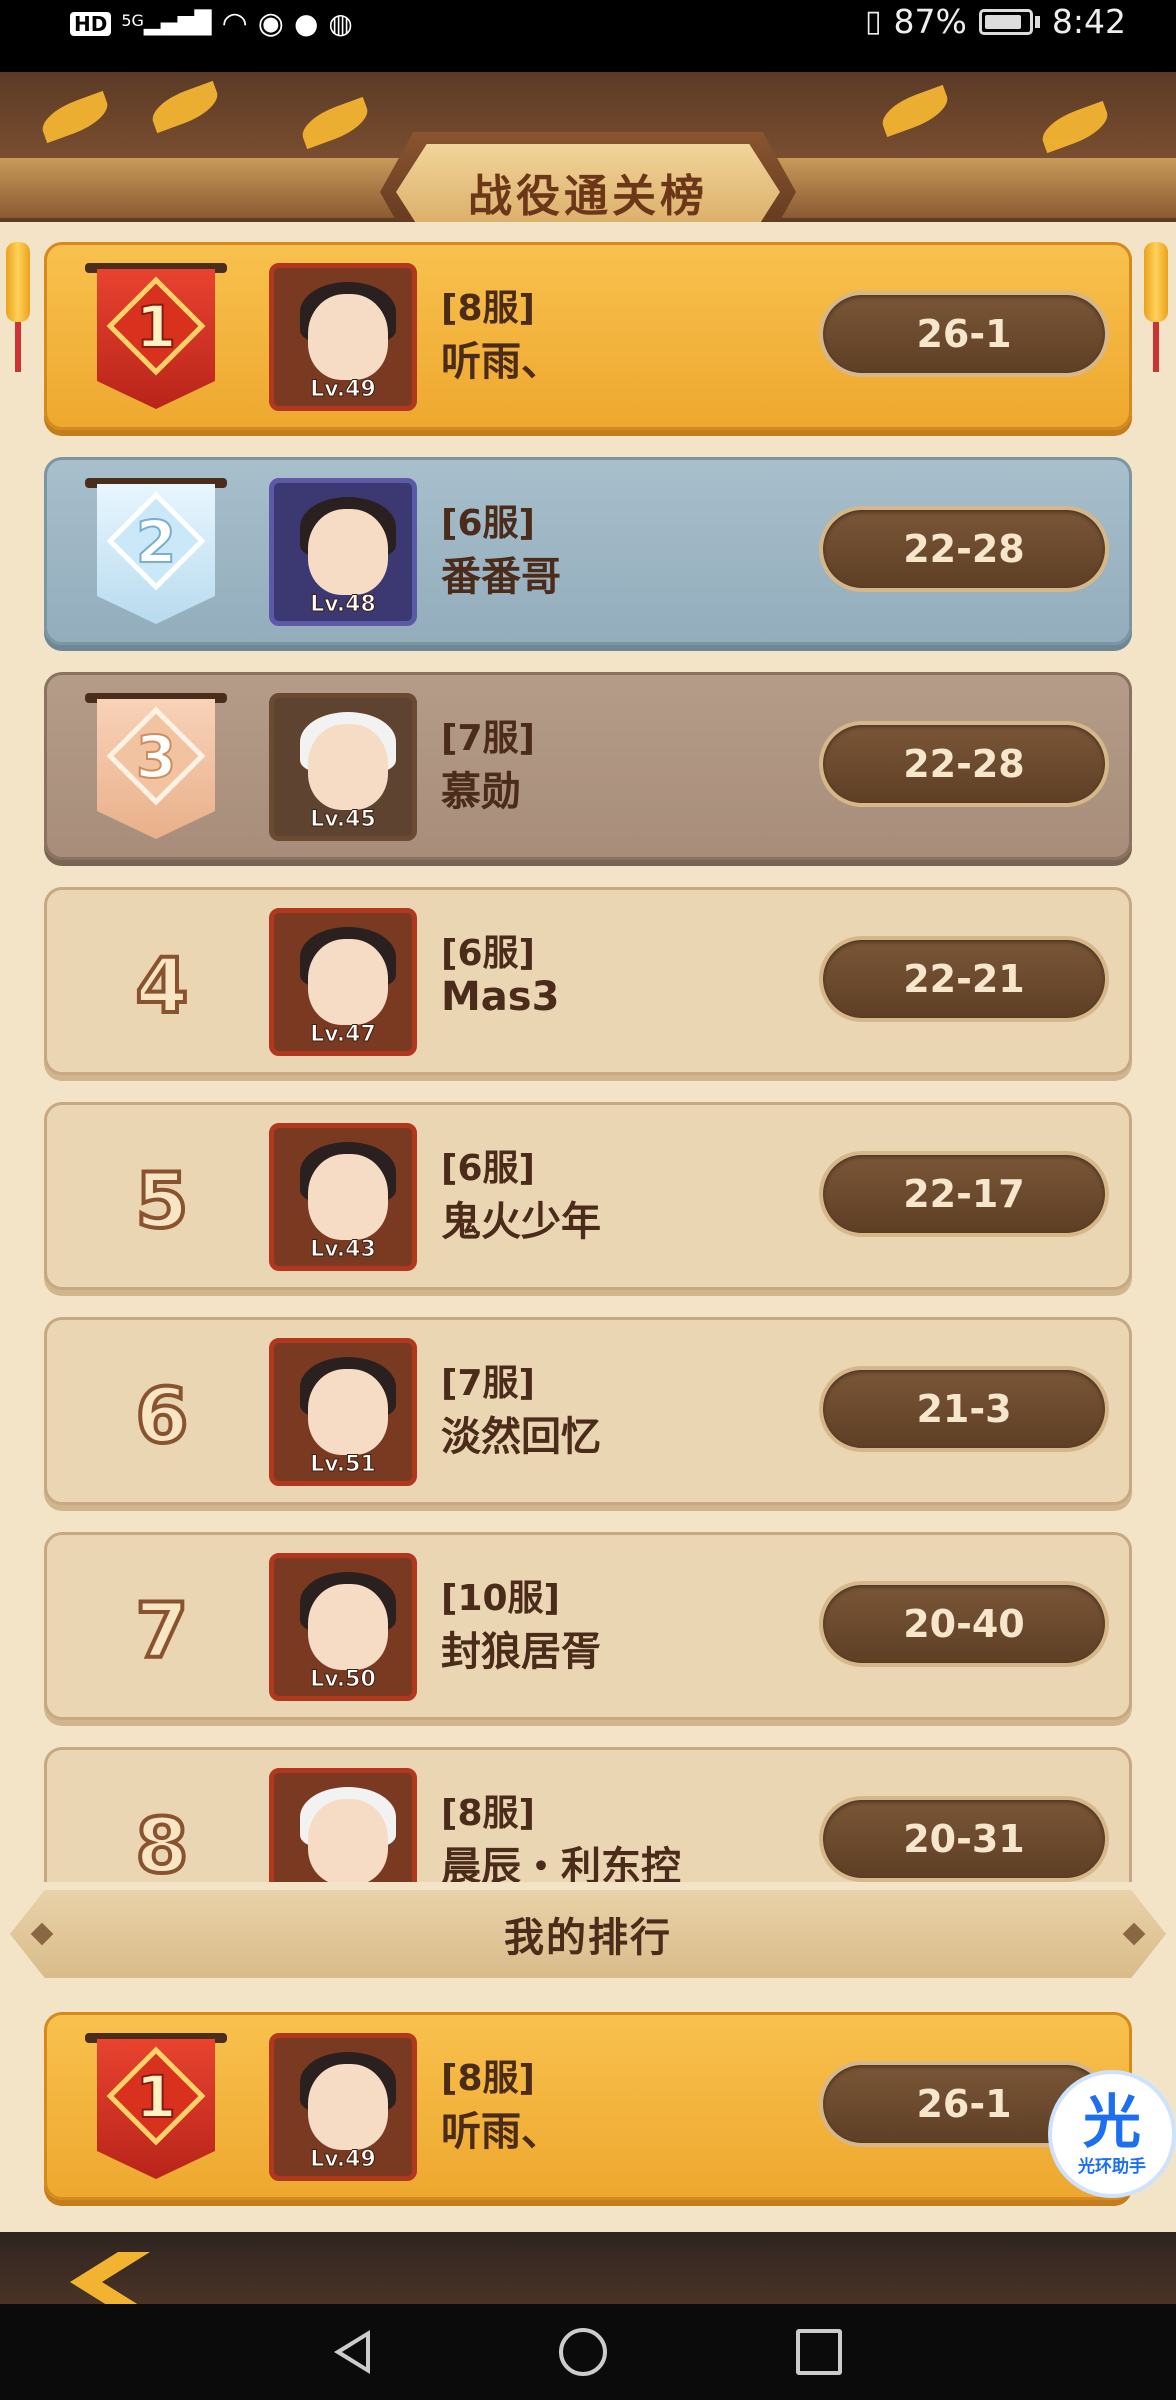 Image resolution: width=1176 pixels, height=2400 pixels. I want to click on nav-back-icon, so click(352, 2352).